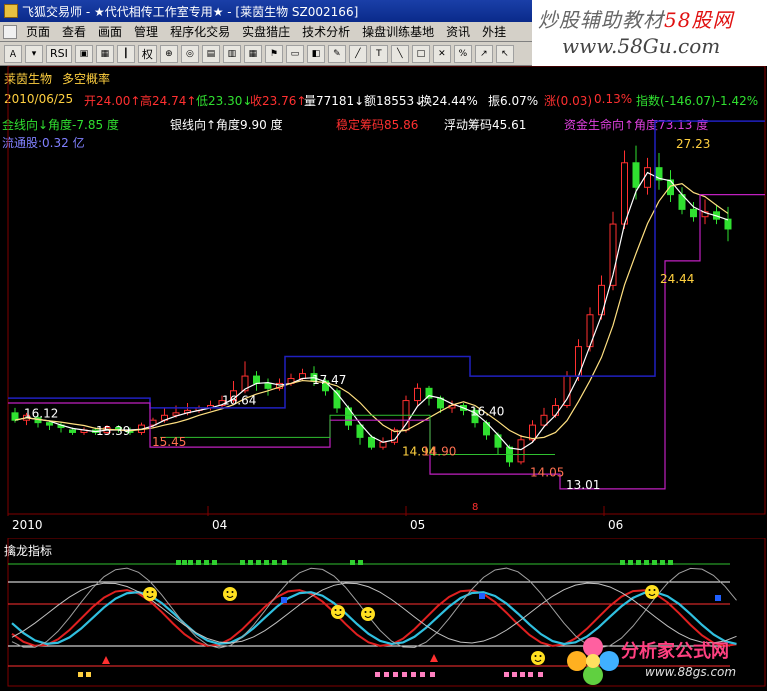 The height and width of the screenshot is (691, 767). Describe the element at coordinates (601, 20) in the screenshot. I see `watermark-text-a: 炒股辅助教材` at that location.